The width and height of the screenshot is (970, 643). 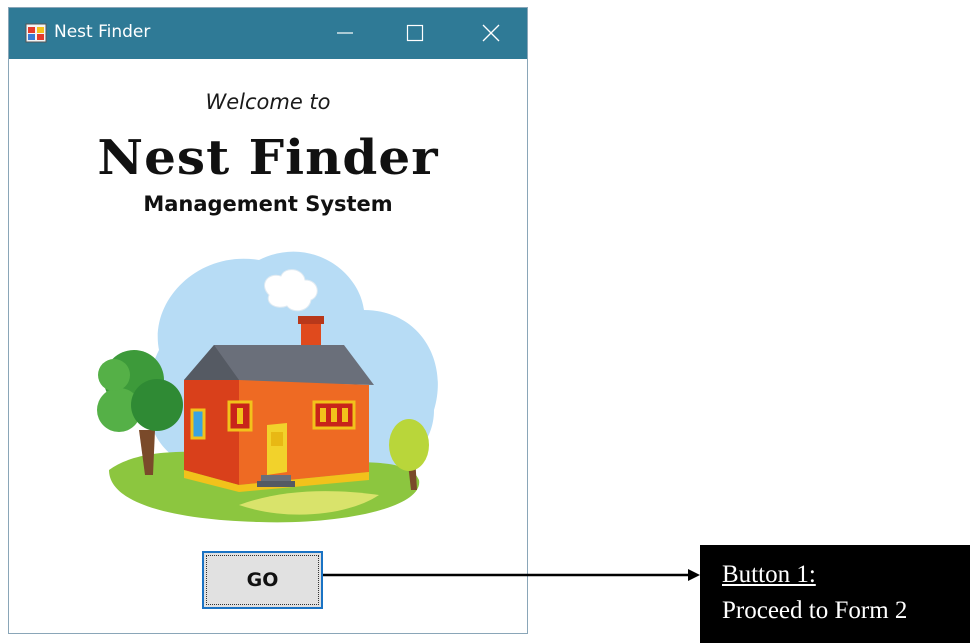 What do you see at coordinates (769, 574) in the screenshot?
I see `callout-heading: Button 1:` at bounding box center [769, 574].